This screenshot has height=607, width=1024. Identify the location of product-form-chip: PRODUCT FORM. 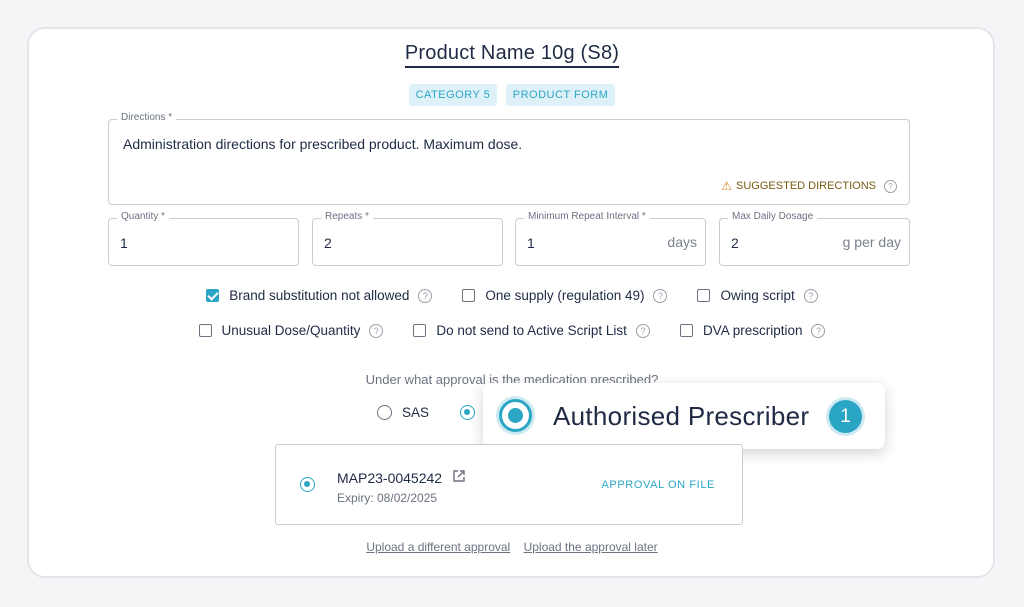
(560, 95).